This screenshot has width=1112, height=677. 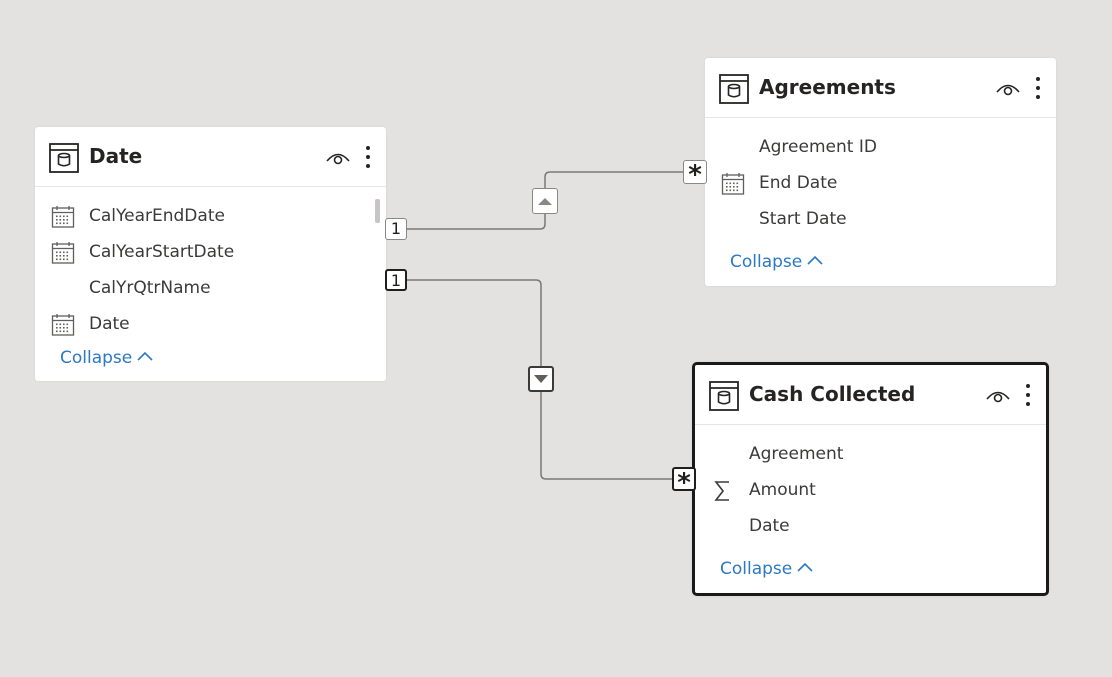 What do you see at coordinates (210, 157) in the screenshot?
I see `table-header: Date` at bounding box center [210, 157].